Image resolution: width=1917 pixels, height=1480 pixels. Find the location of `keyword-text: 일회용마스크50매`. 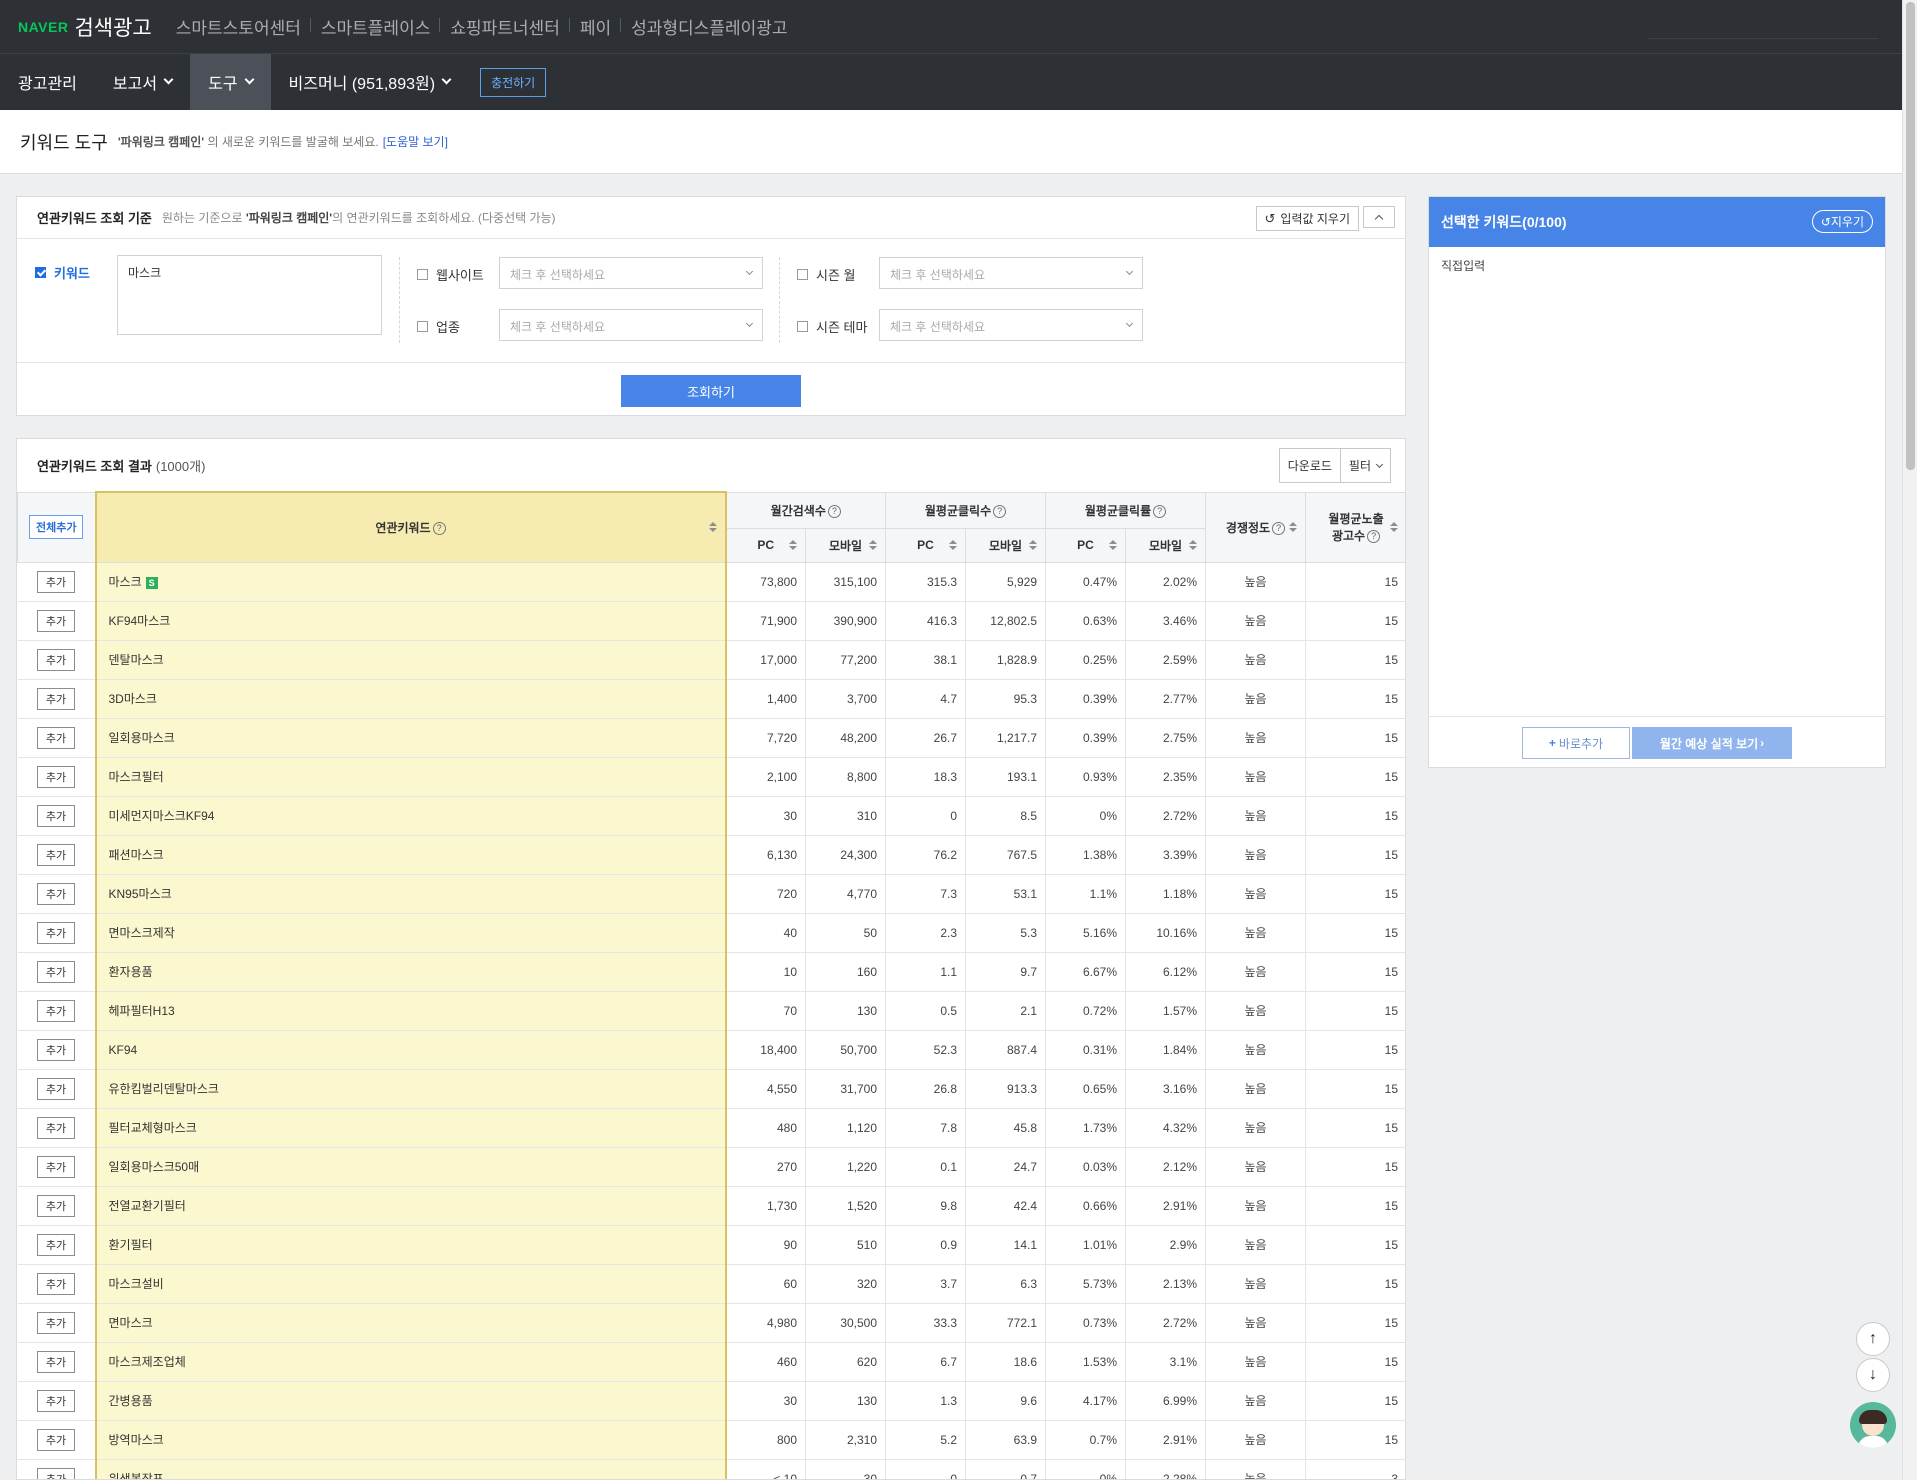

keyword-text: 일회용마스크50매 is located at coordinates (148, 1167).